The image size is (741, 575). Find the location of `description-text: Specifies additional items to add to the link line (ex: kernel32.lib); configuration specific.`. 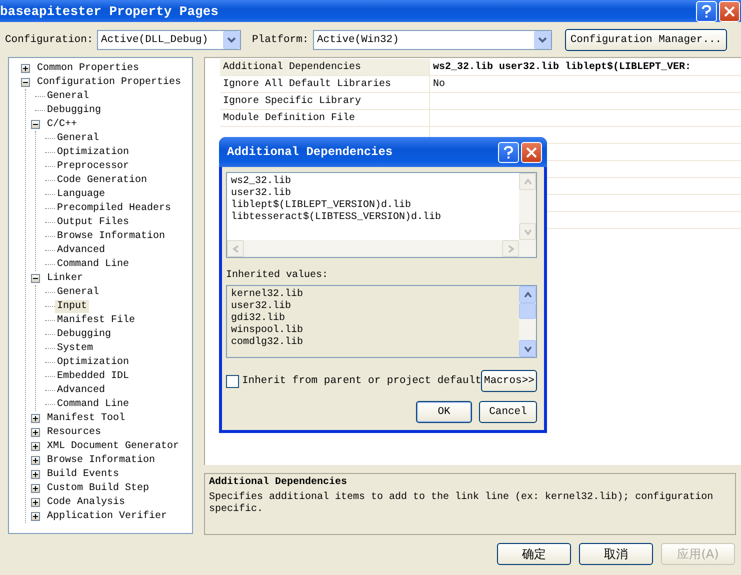

description-text: Specifies additional items to add to the link line (ex: kernel32.lib); configuration specific. is located at coordinates (461, 504).